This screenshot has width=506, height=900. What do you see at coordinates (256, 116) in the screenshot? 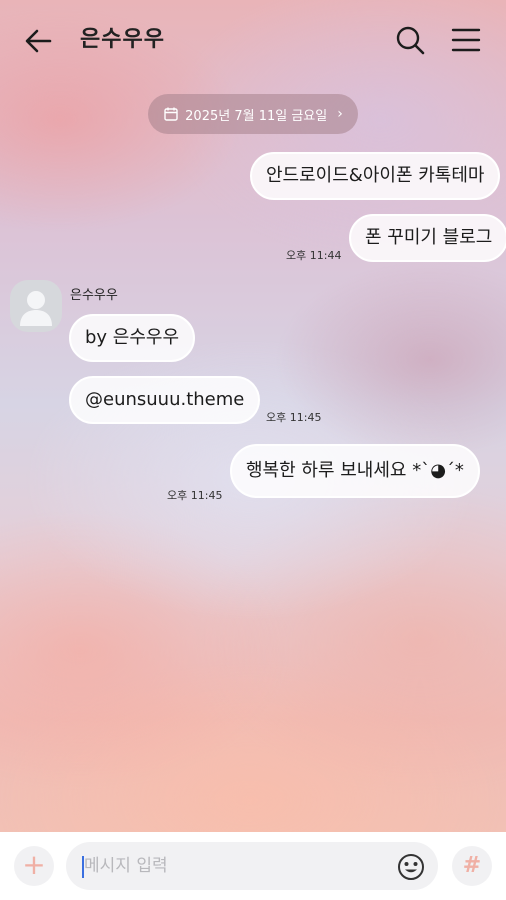
I see `date-label: 2025년 7월 11일 금요일` at bounding box center [256, 116].